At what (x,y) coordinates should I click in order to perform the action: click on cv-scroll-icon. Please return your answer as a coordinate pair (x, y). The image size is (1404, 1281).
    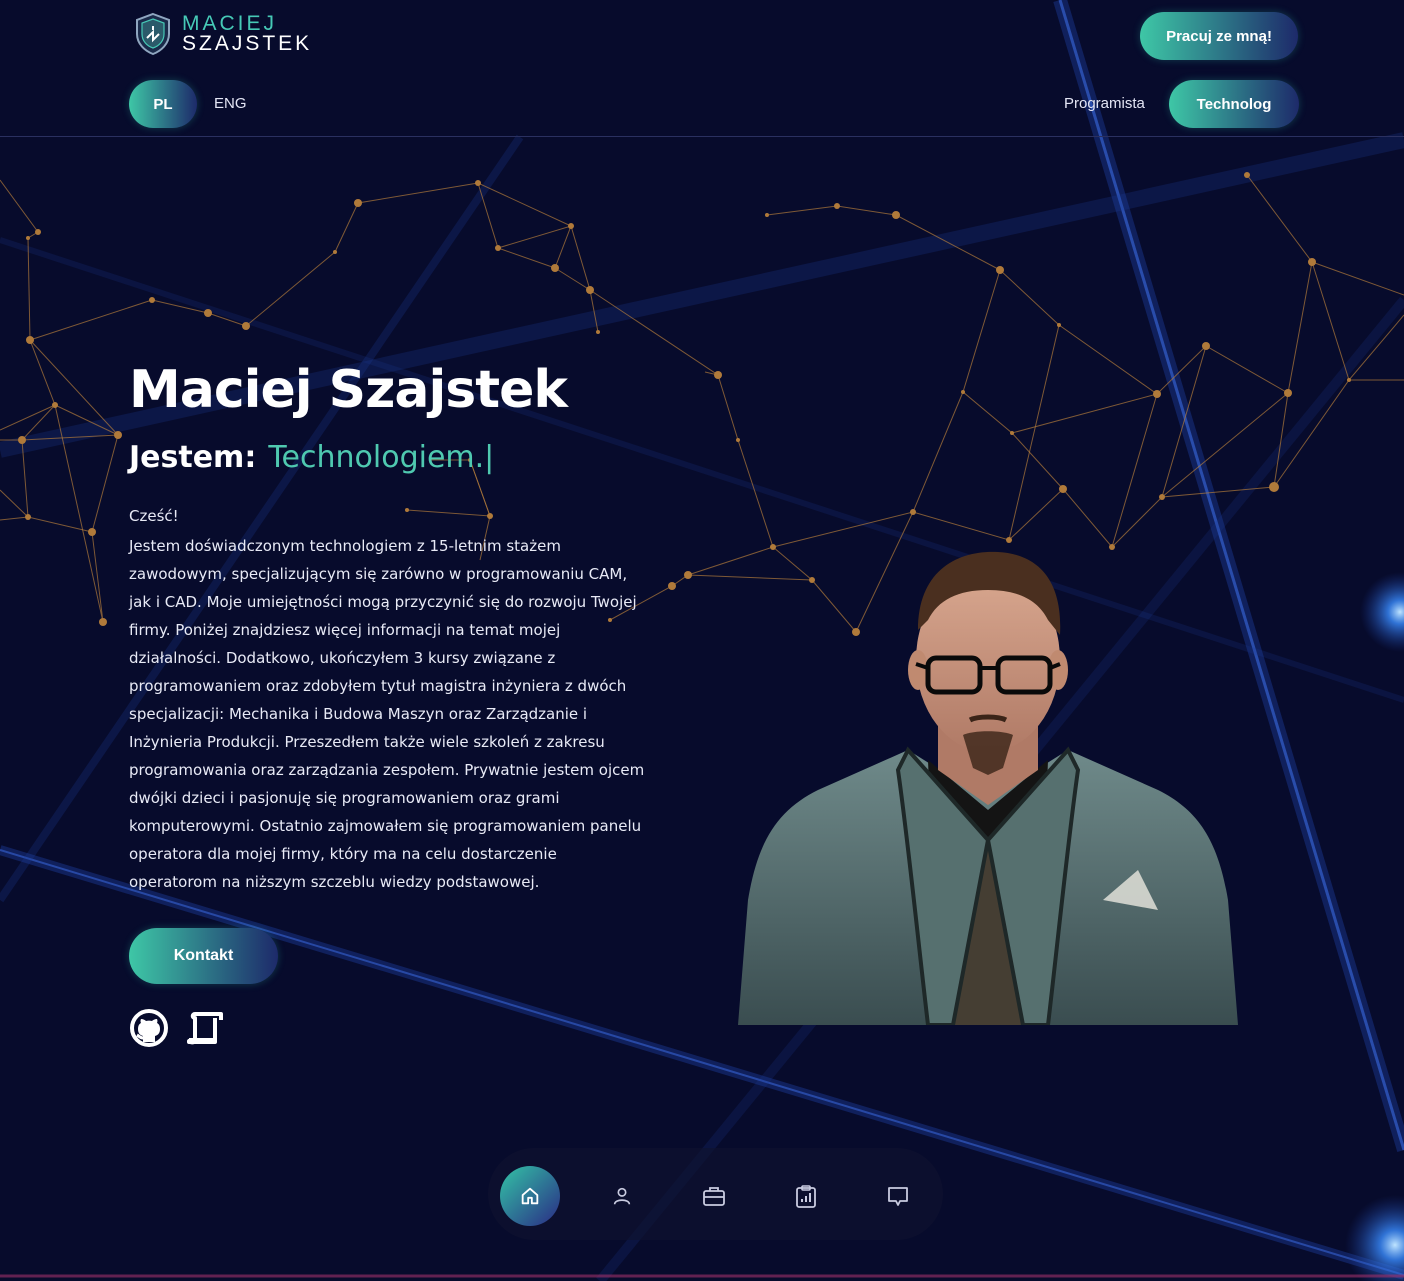
    Looking at the image, I should click on (205, 1028).